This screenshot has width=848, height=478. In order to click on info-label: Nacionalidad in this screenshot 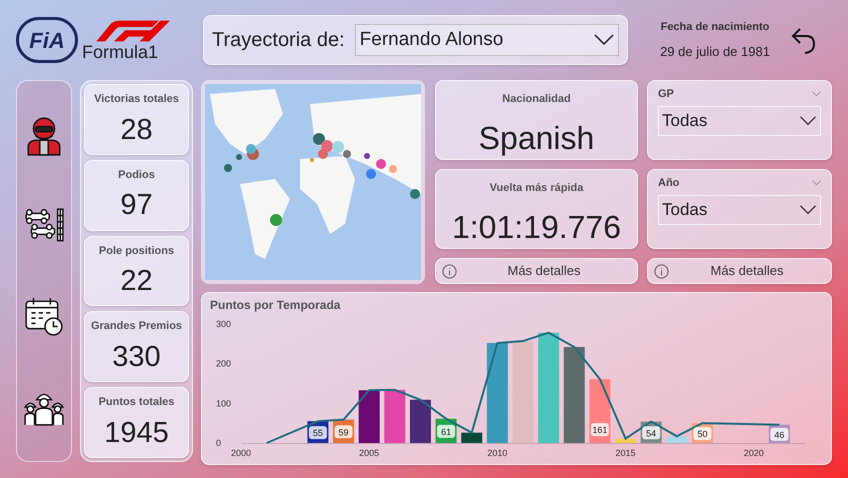, I will do `click(536, 99)`.